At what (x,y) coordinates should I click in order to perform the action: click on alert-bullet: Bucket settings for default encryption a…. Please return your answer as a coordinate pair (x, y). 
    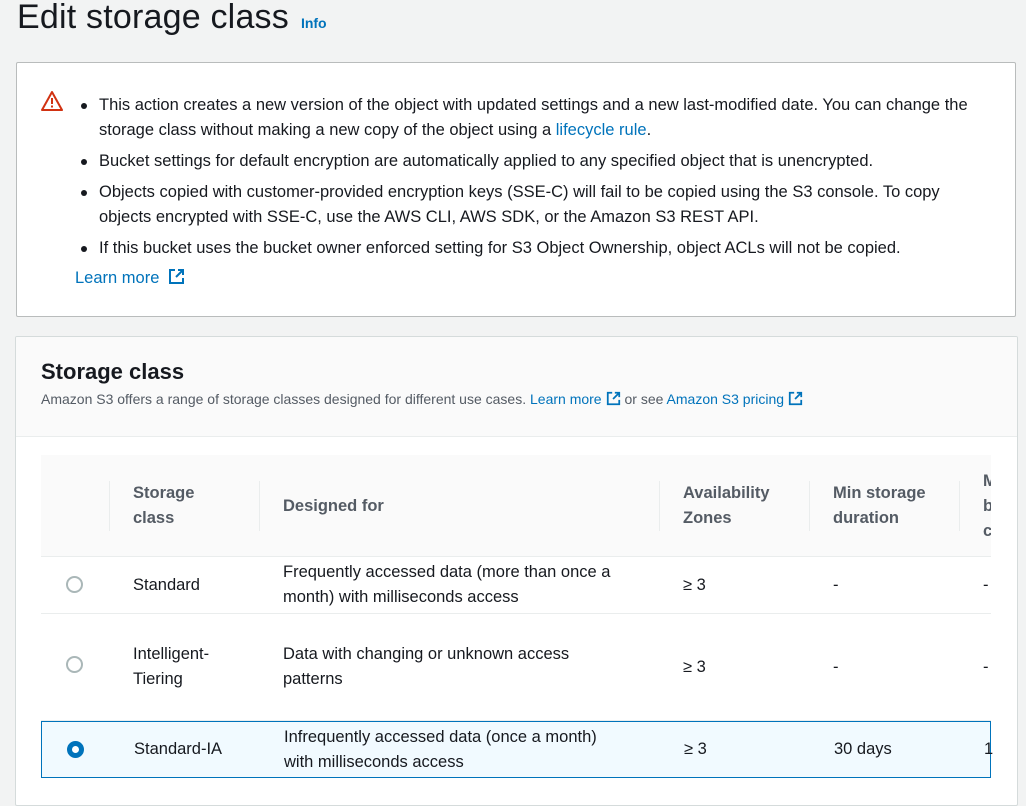
    Looking at the image, I should click on (535, 161).